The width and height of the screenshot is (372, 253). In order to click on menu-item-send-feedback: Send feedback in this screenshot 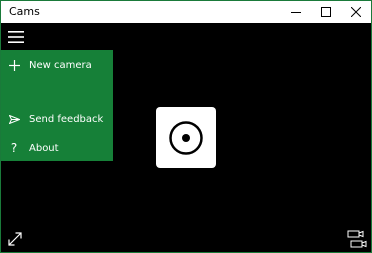, I will do `click(57, 119)`.